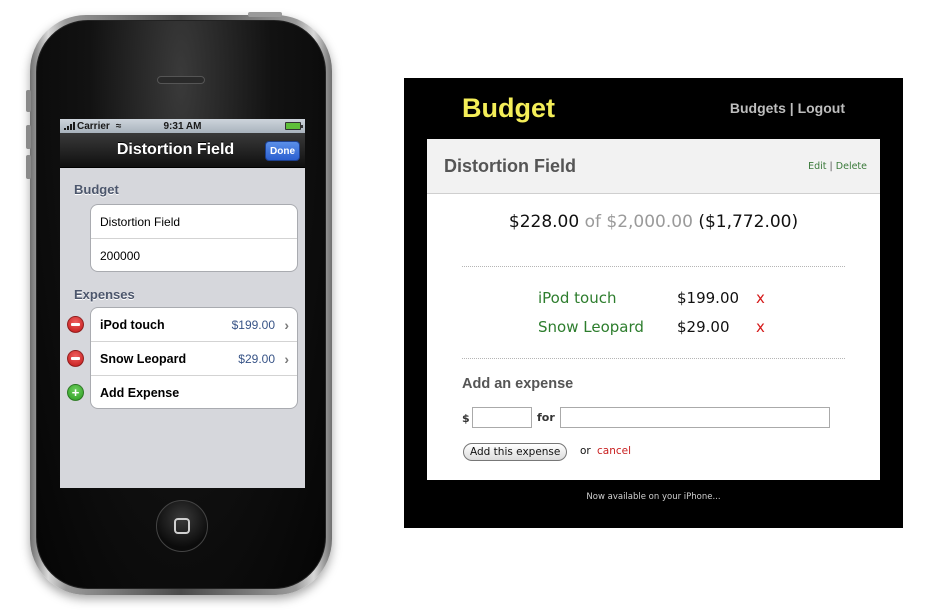 This screenshot has height=610, width=928. I want to click on volume-down-button, so click(28, 167).